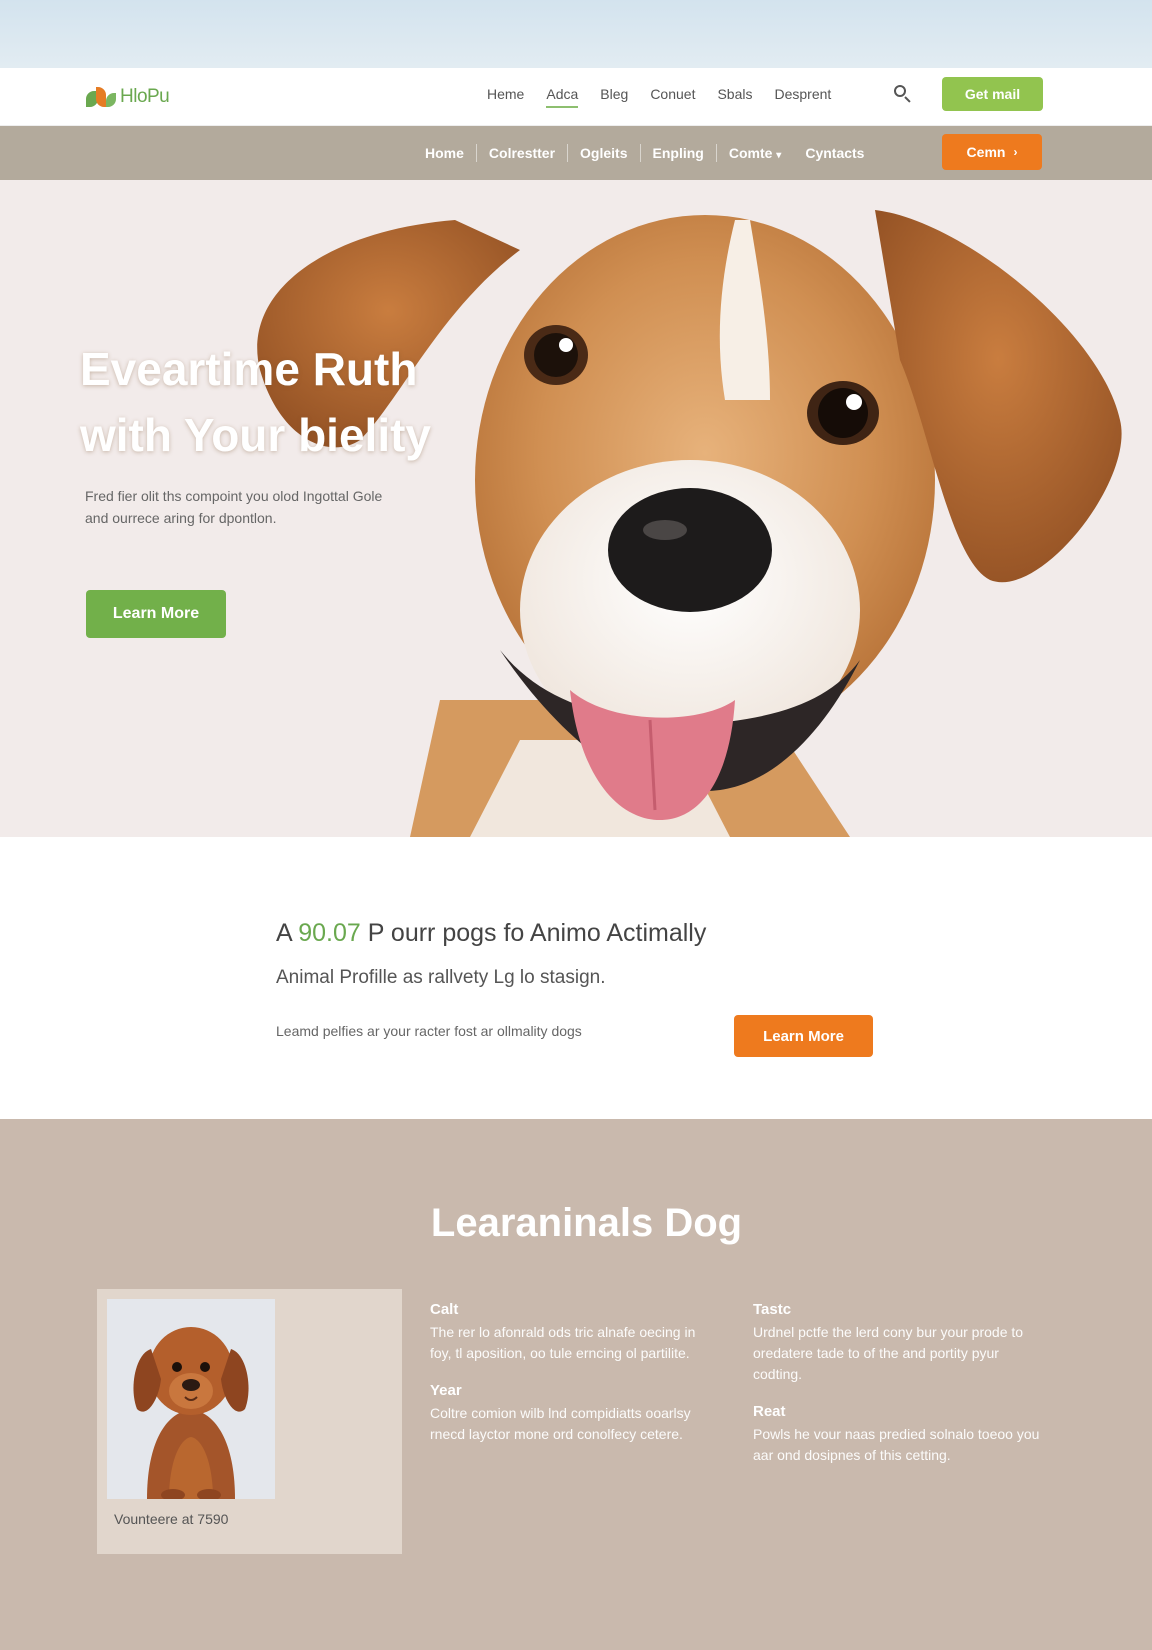  Describe the element at coordinates (329, 933) in the screenshot. I see `promo-title-accent: 90.07` at that location.